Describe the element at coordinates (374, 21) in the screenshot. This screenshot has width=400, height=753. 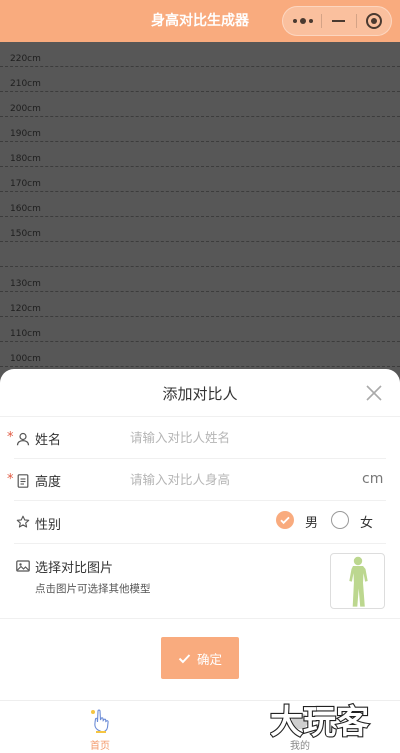
I see `target-icon` at that location.